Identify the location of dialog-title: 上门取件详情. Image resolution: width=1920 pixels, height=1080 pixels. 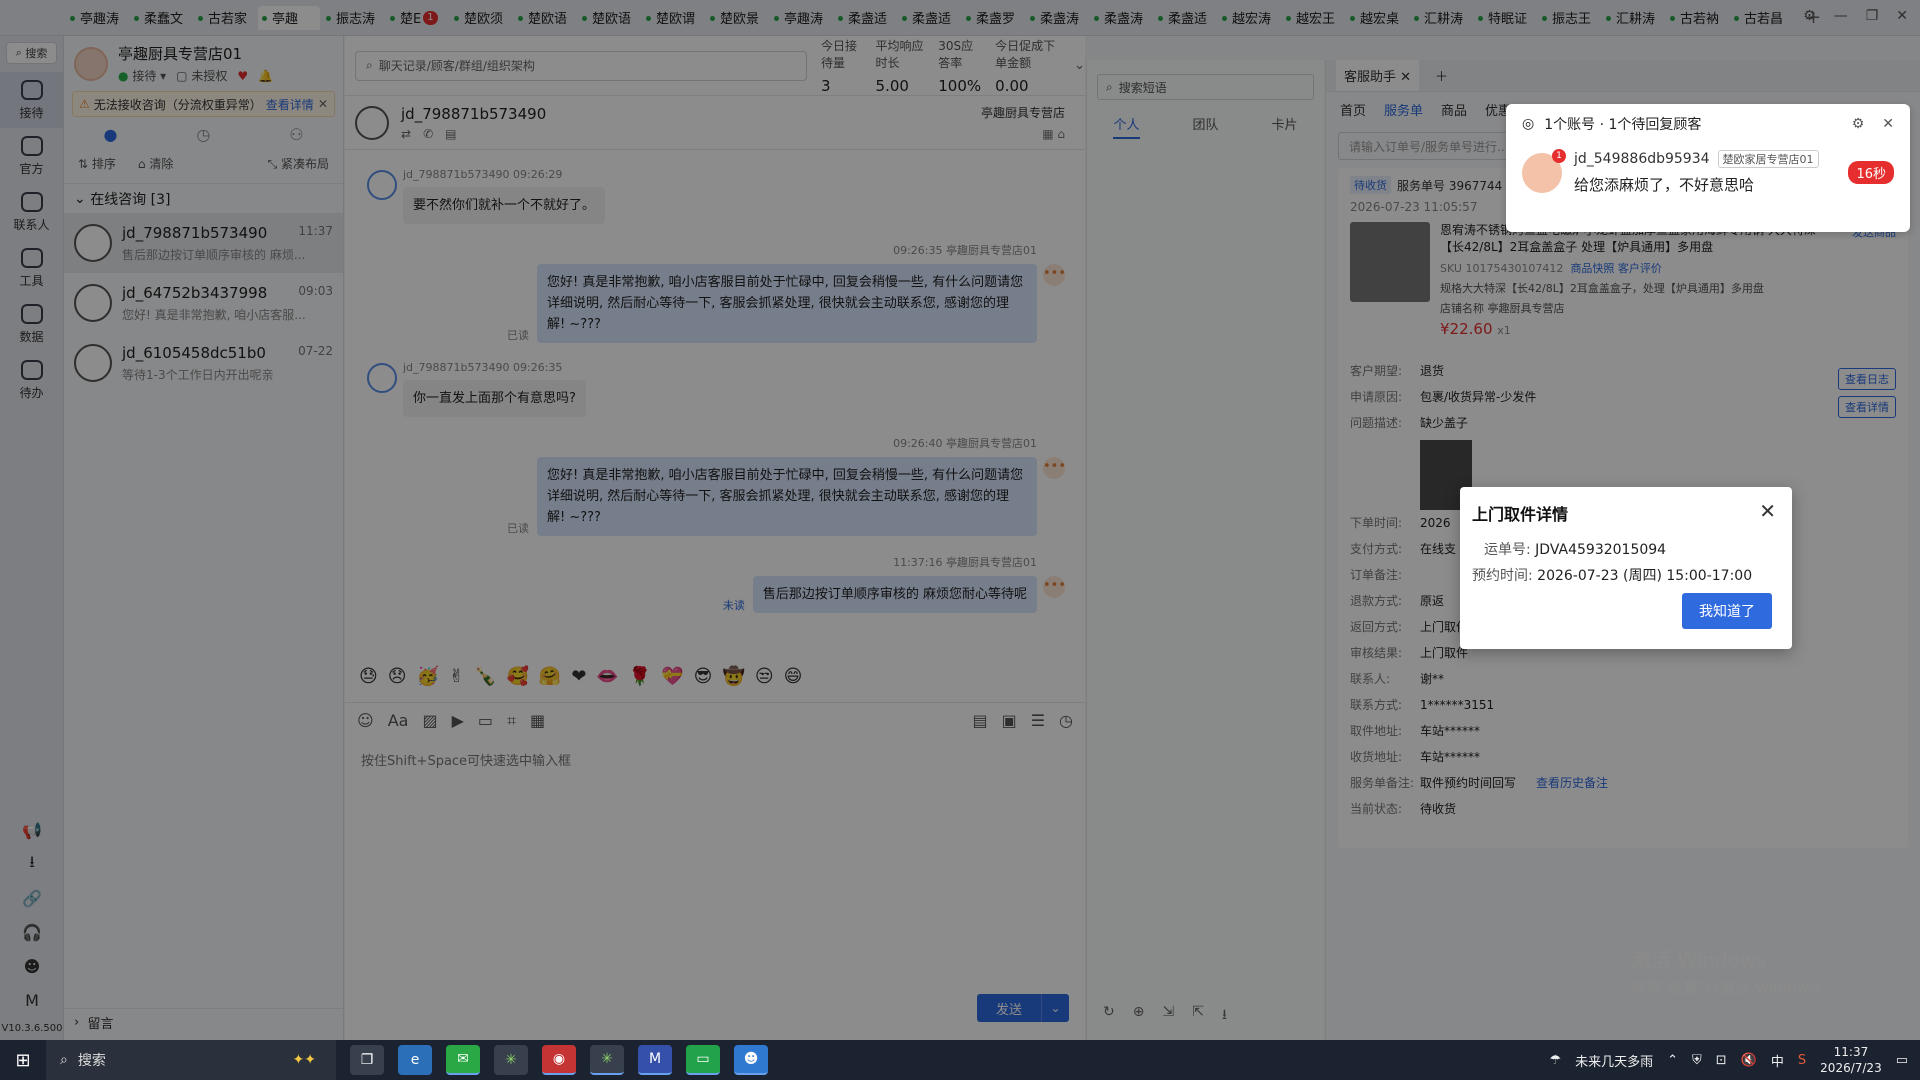
(1520, 514).